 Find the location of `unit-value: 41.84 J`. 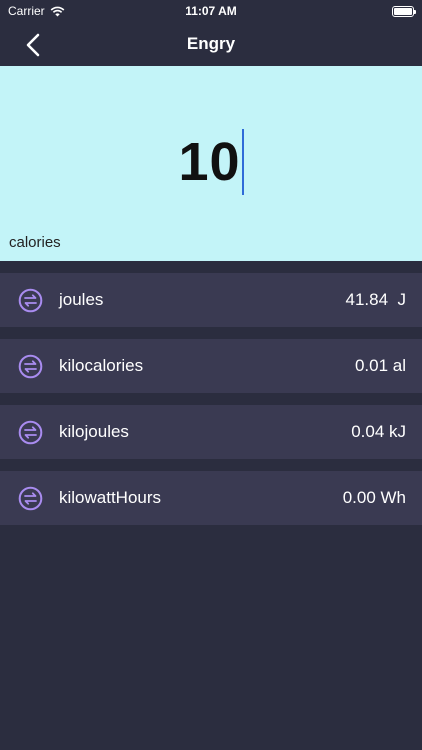

unit-value: 41.84 J is located at coordinates (376, 299).